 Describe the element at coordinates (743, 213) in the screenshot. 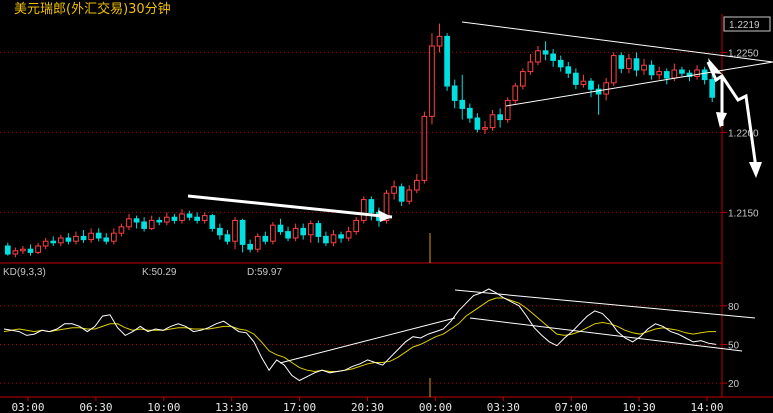

I see `price-tick-label: 1.2150` at that location.